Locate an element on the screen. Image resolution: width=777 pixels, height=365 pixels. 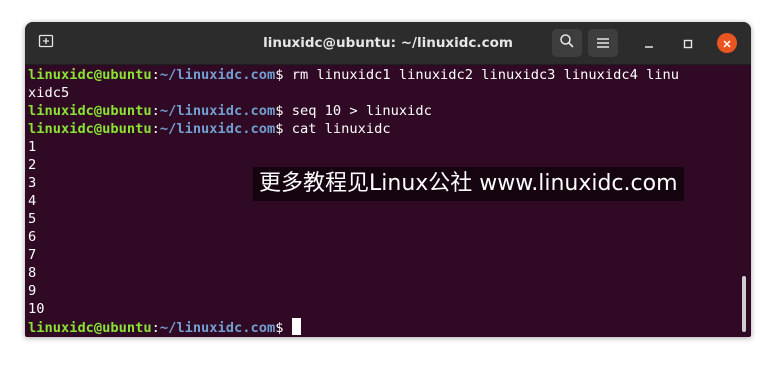
new-tab-icon is located at coordinates (46, 43).